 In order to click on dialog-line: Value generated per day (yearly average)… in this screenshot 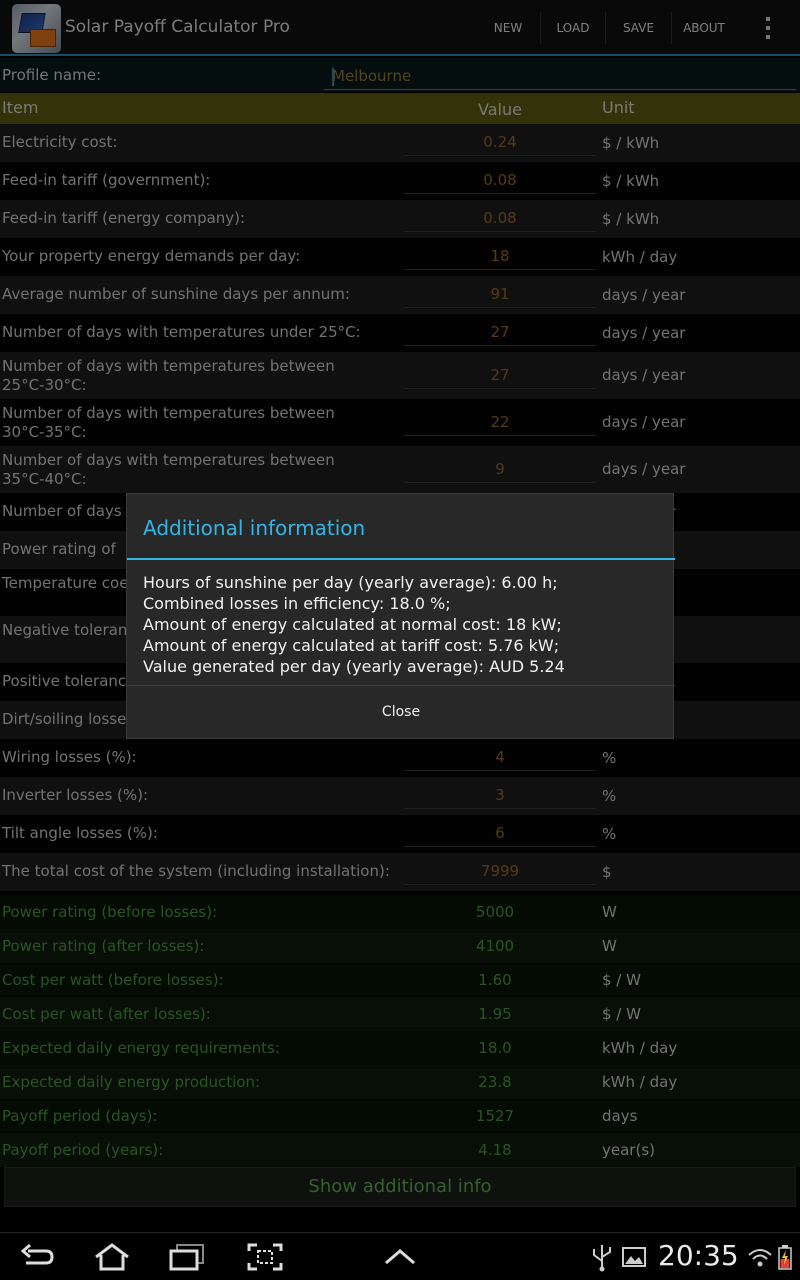, I will do `click(354, 666)`.